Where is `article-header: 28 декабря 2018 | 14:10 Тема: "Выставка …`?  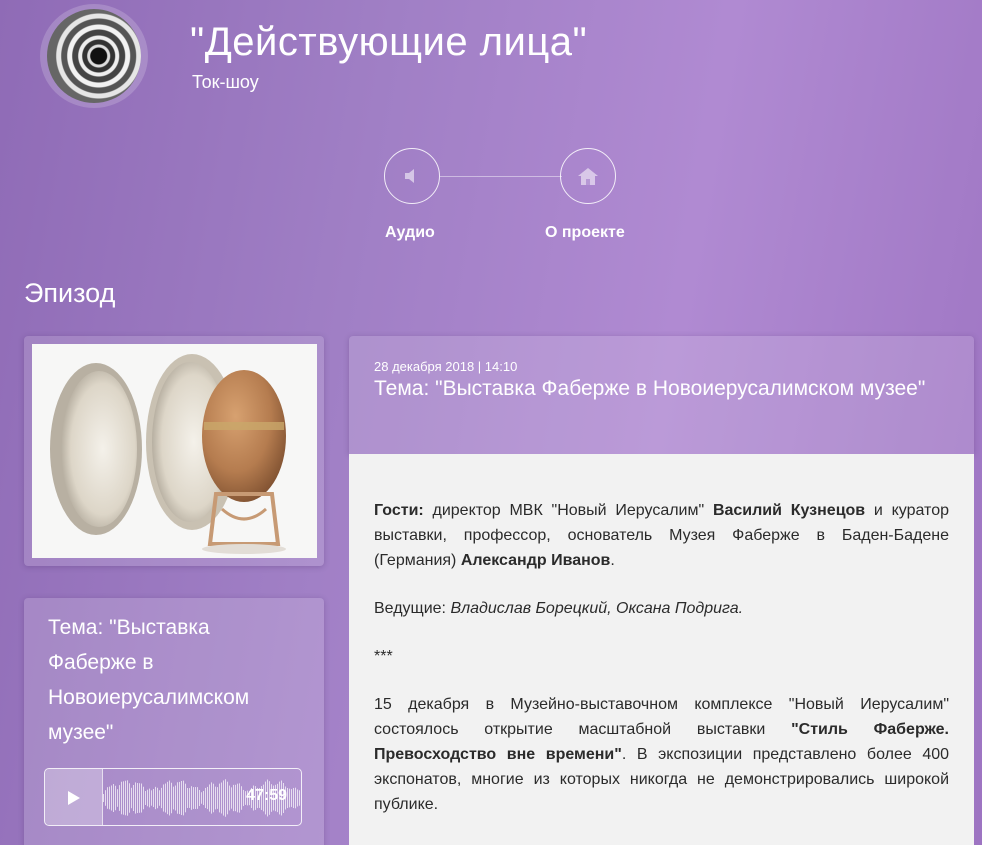 article-header: 28 декабря 2018 | 14:10 Тема: "Выставка … is located at coordinates (661, 395).